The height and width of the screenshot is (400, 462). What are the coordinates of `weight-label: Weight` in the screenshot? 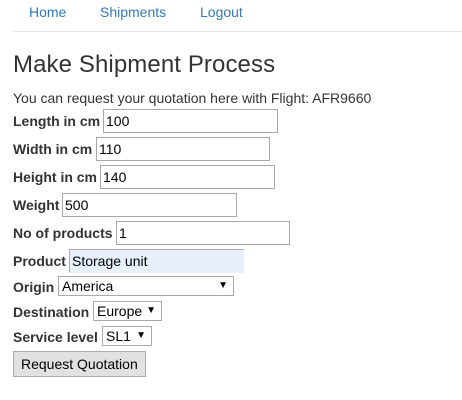 It's located at (36, 205).